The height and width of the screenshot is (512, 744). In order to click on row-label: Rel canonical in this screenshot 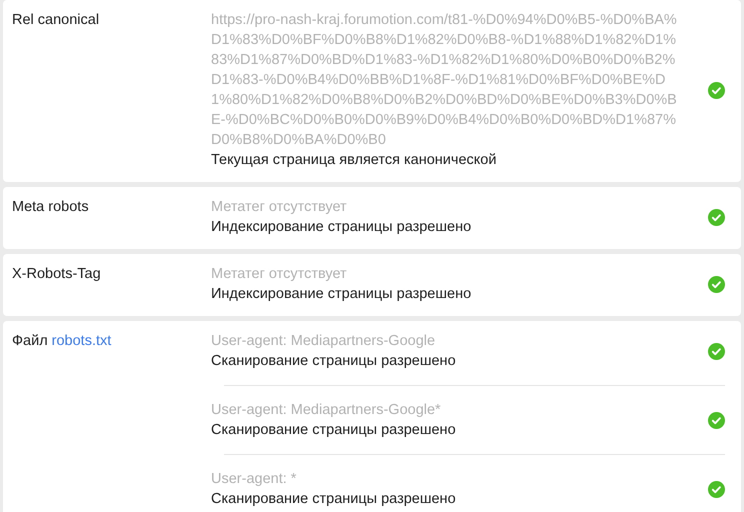, I will do `click(56, 20)`.